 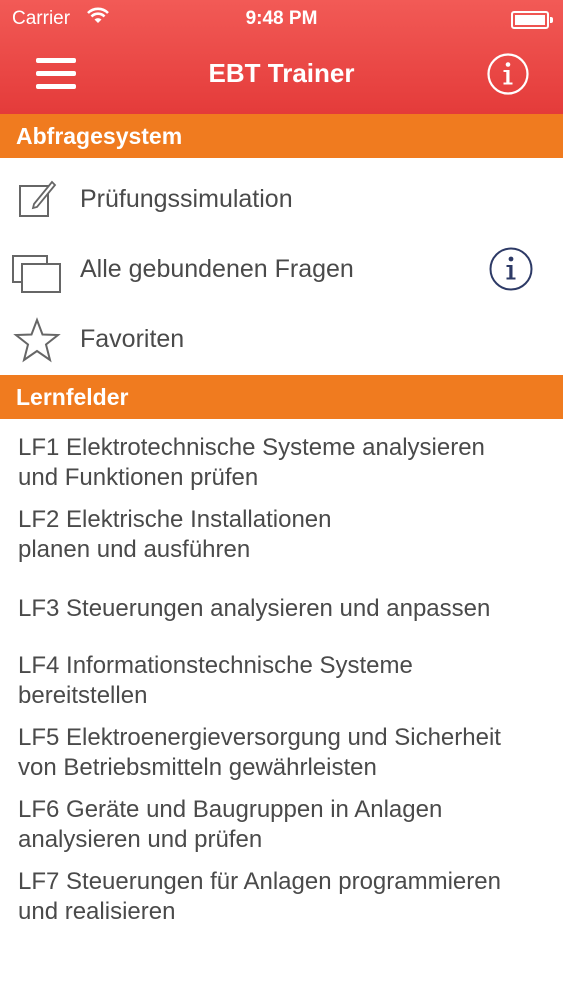 What do you see at coordinates (197, 767) in the screenshot?
I see `lernfeld-line2: von Betriebsmitteln gewährleisten` at bounding box center [197, 767].